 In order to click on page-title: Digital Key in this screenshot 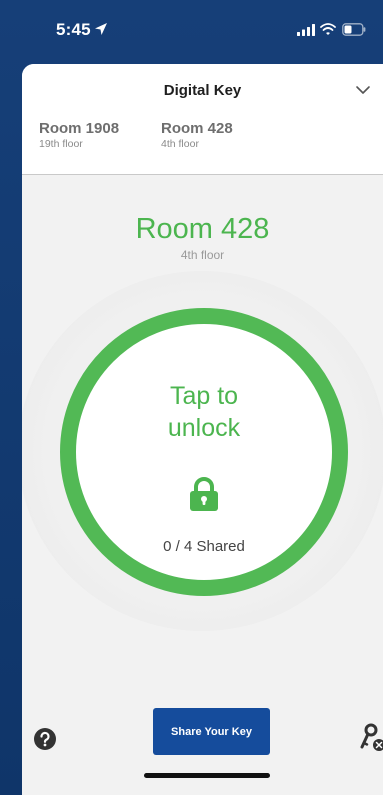, I will do `click(202, 90)`.